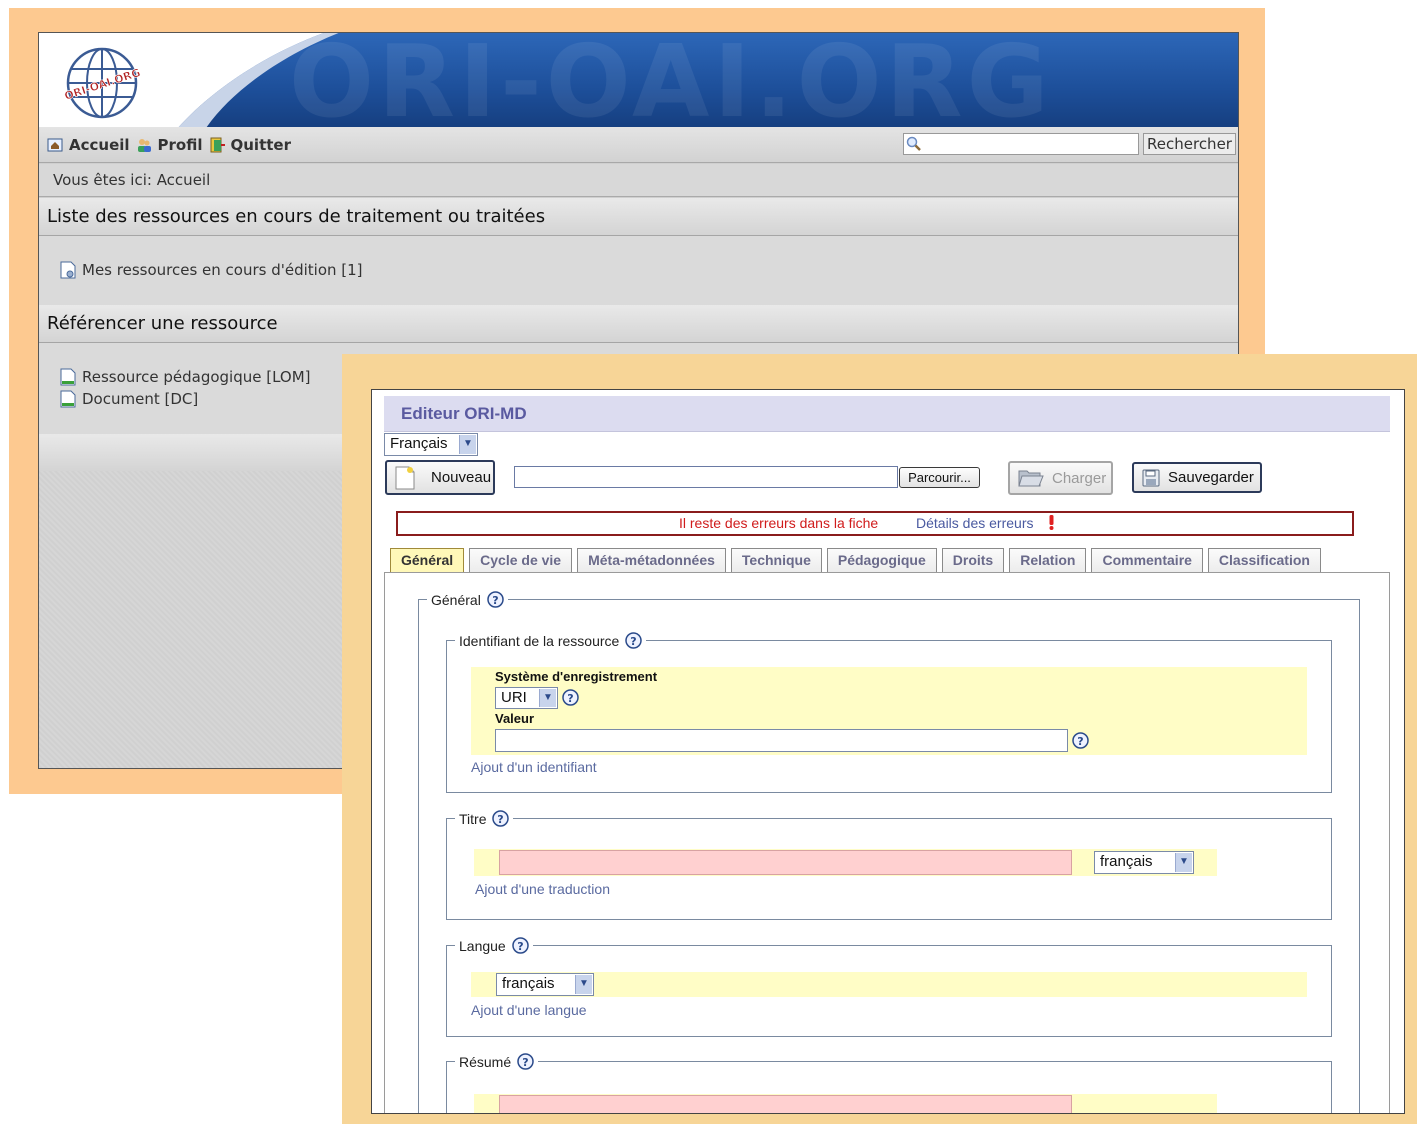  I want to click on dc-document-label: Document [DC], so click(140, 399).